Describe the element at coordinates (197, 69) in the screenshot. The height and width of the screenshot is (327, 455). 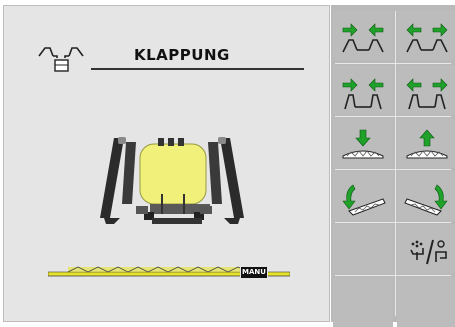
I see `title-underline` at that location.